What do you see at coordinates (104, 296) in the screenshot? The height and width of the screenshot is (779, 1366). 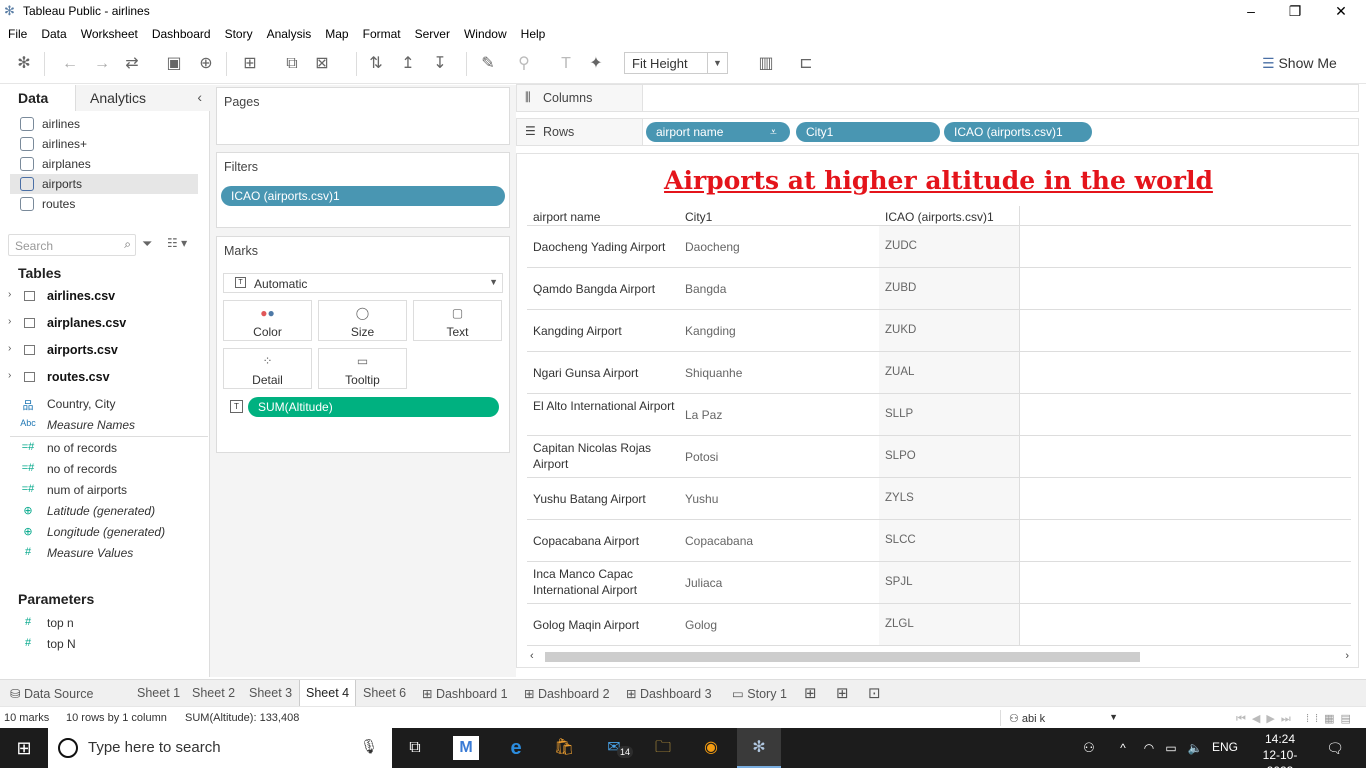 I see `table-airlines-csv: › airlines.csv` at bounding box center [104, 296].